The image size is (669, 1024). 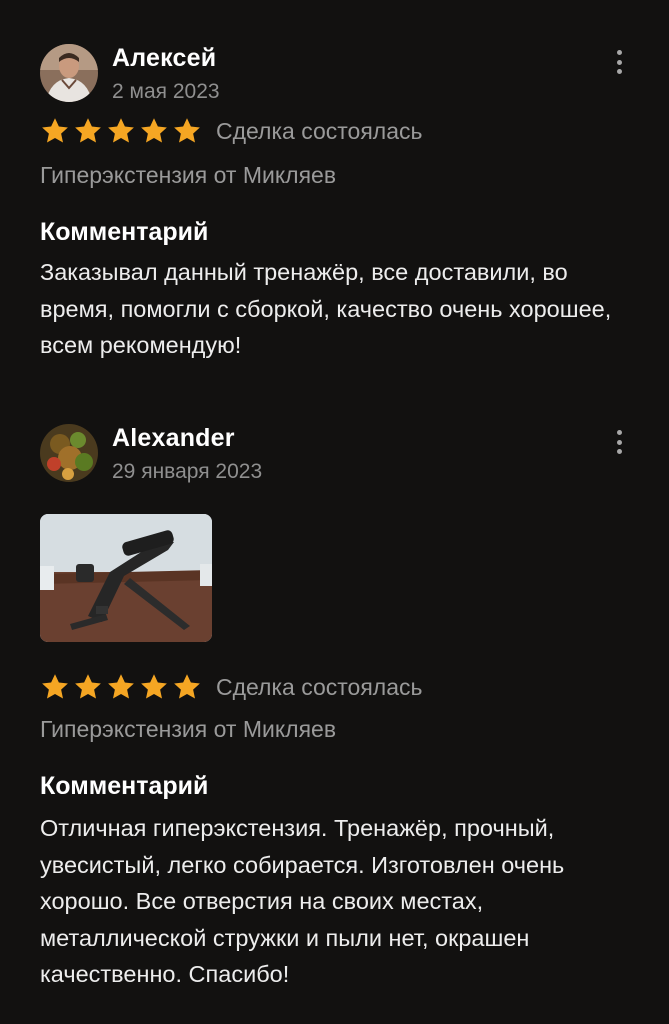 What do you see at coordinates (334, 73) in the screenshot?
I see `review-header: Алексей 2 мая 2023` at bounding box center [334, 73].